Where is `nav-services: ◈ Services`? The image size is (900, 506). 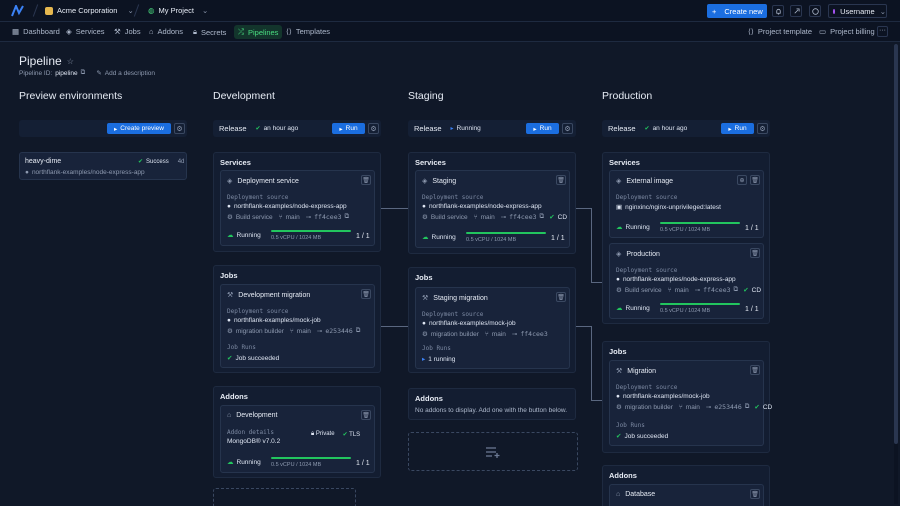 nav-services: ◈ Services is located at coordinates (85, 31).